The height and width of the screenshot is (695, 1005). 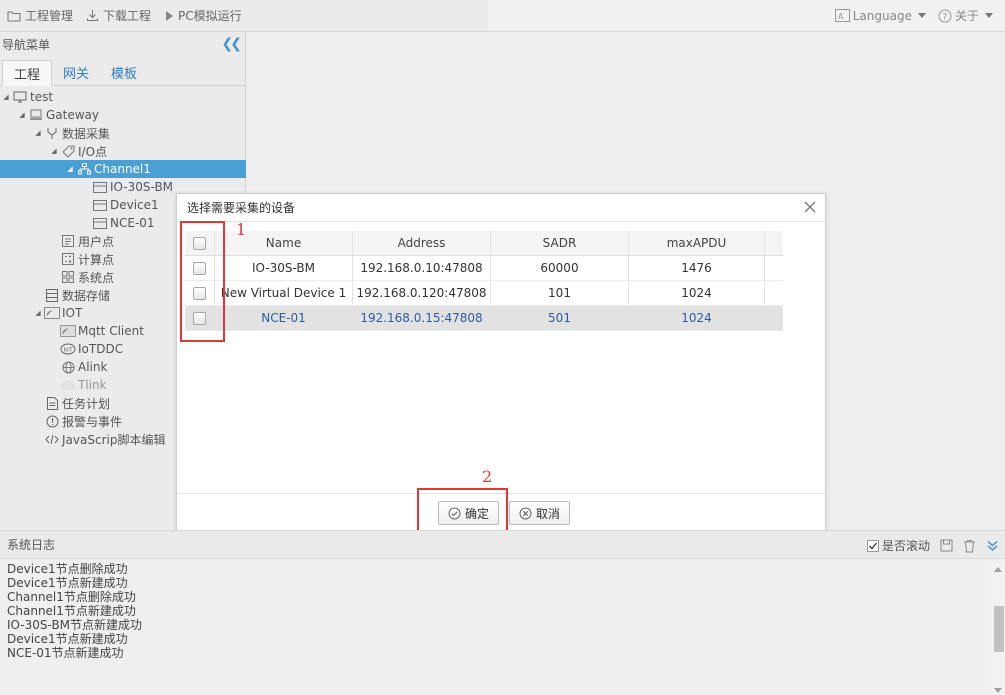 What do you see at coordinates (284, 268) in the screenshot?
I see `device-name-cell: IO-30S-BM` at bounding box center [284, 268].